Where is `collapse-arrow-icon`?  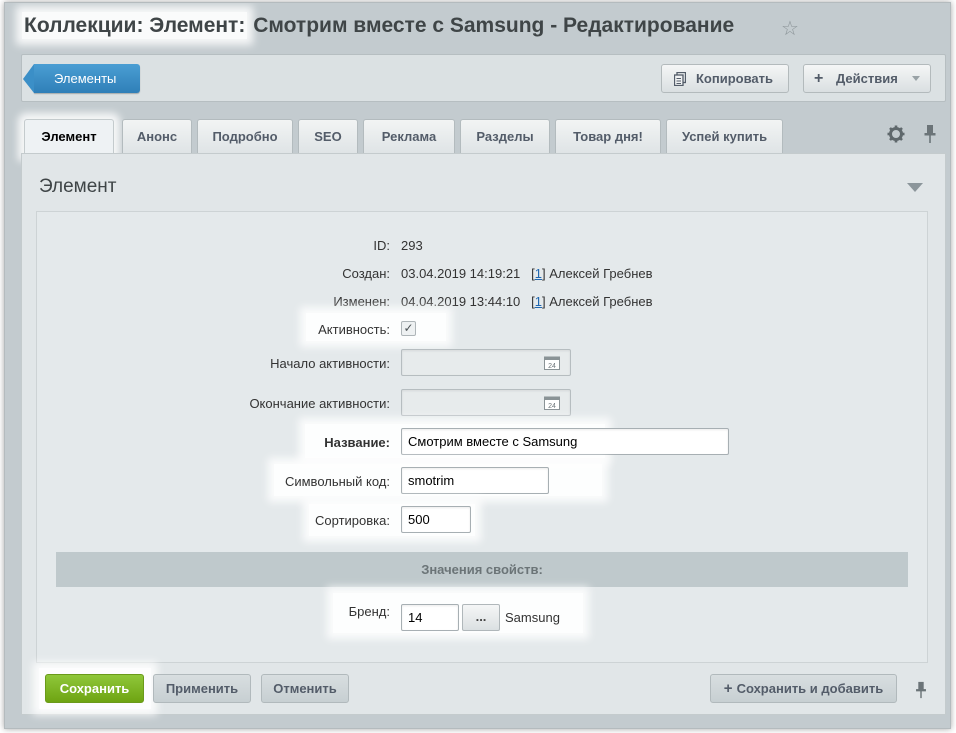
collapse-arrow-icon is located at coordinates (915, 187).